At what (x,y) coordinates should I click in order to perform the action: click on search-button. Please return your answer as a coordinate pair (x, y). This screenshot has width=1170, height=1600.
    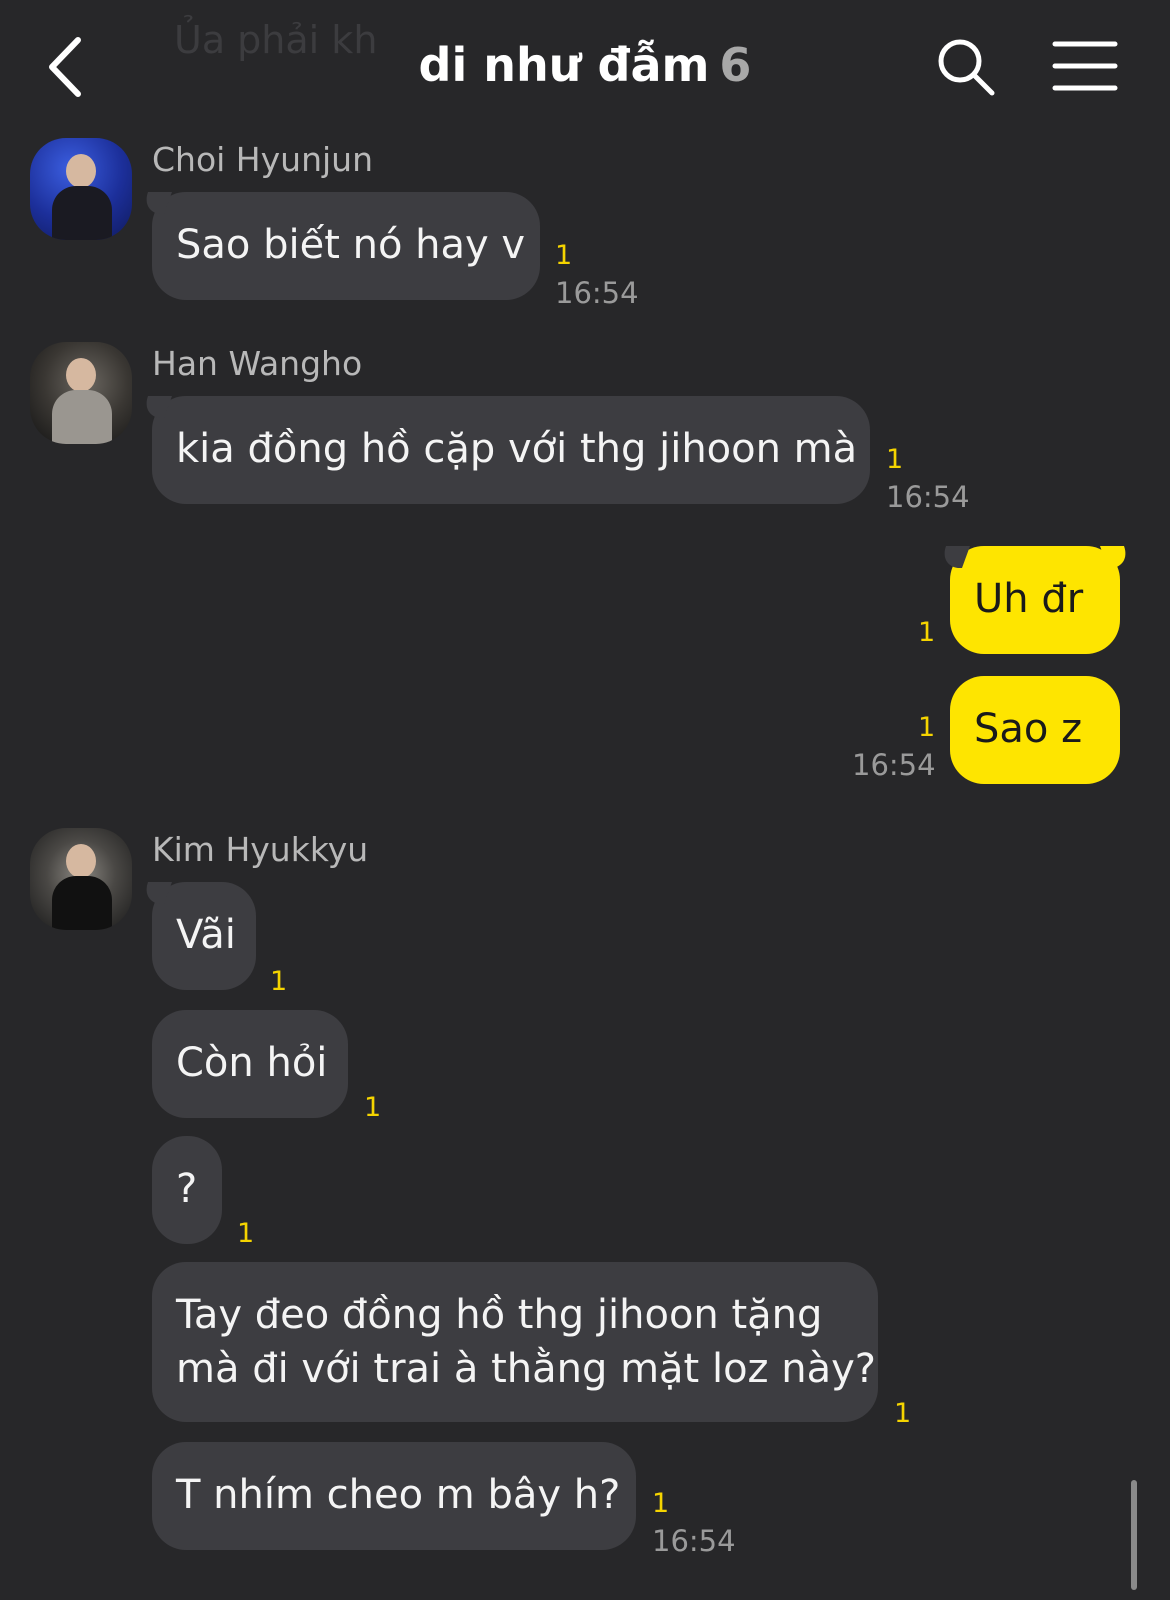
    Looking at the image, I should click on (966, 67).